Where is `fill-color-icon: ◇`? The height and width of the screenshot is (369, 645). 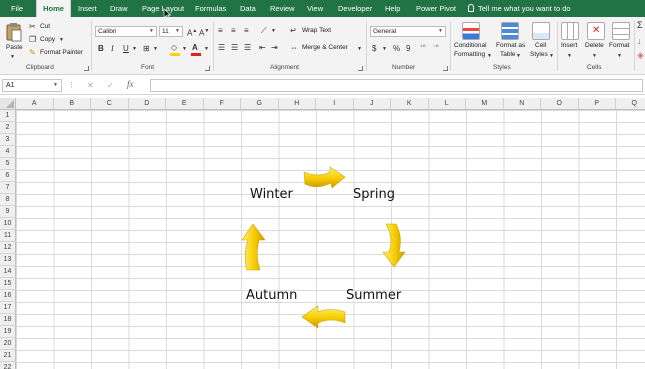 fill-color-icon: ◇ is located at coordinates (174, 47).